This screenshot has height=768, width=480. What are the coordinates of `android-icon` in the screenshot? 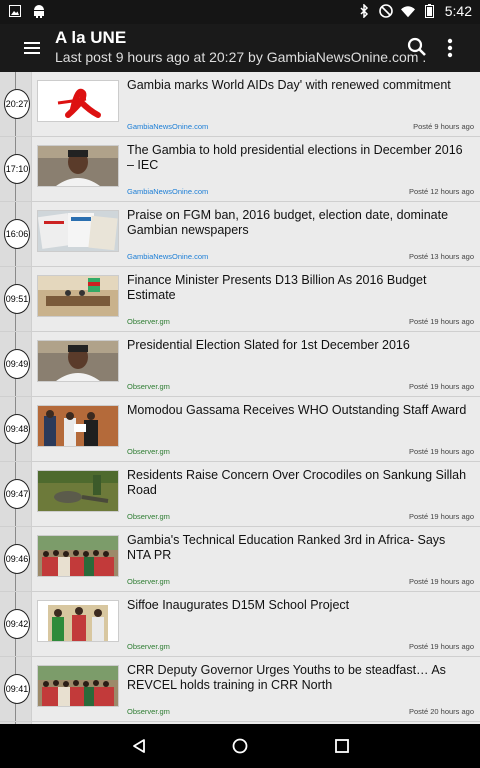 It's located at (39, 11).